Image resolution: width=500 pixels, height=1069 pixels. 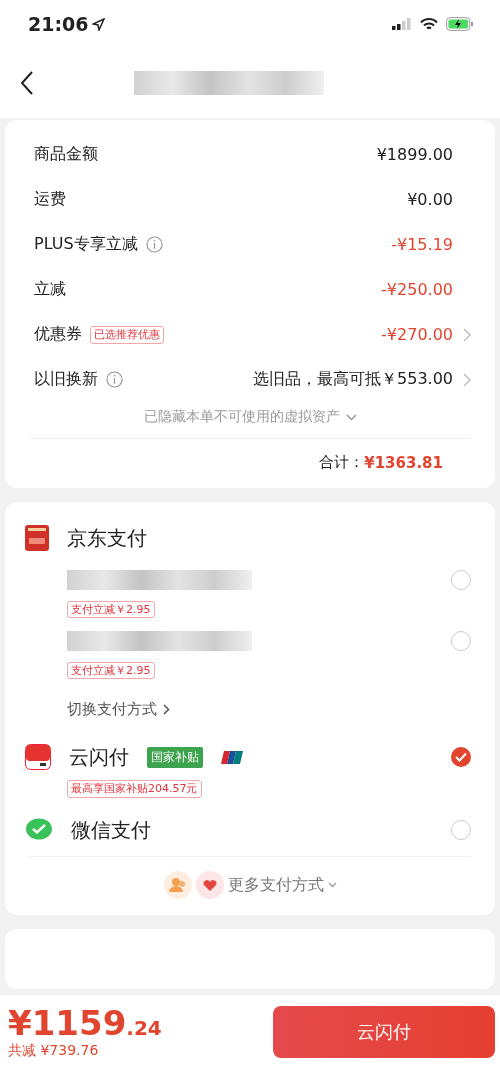 I want to click on row-label: 运费, so click(x=50, y=199).